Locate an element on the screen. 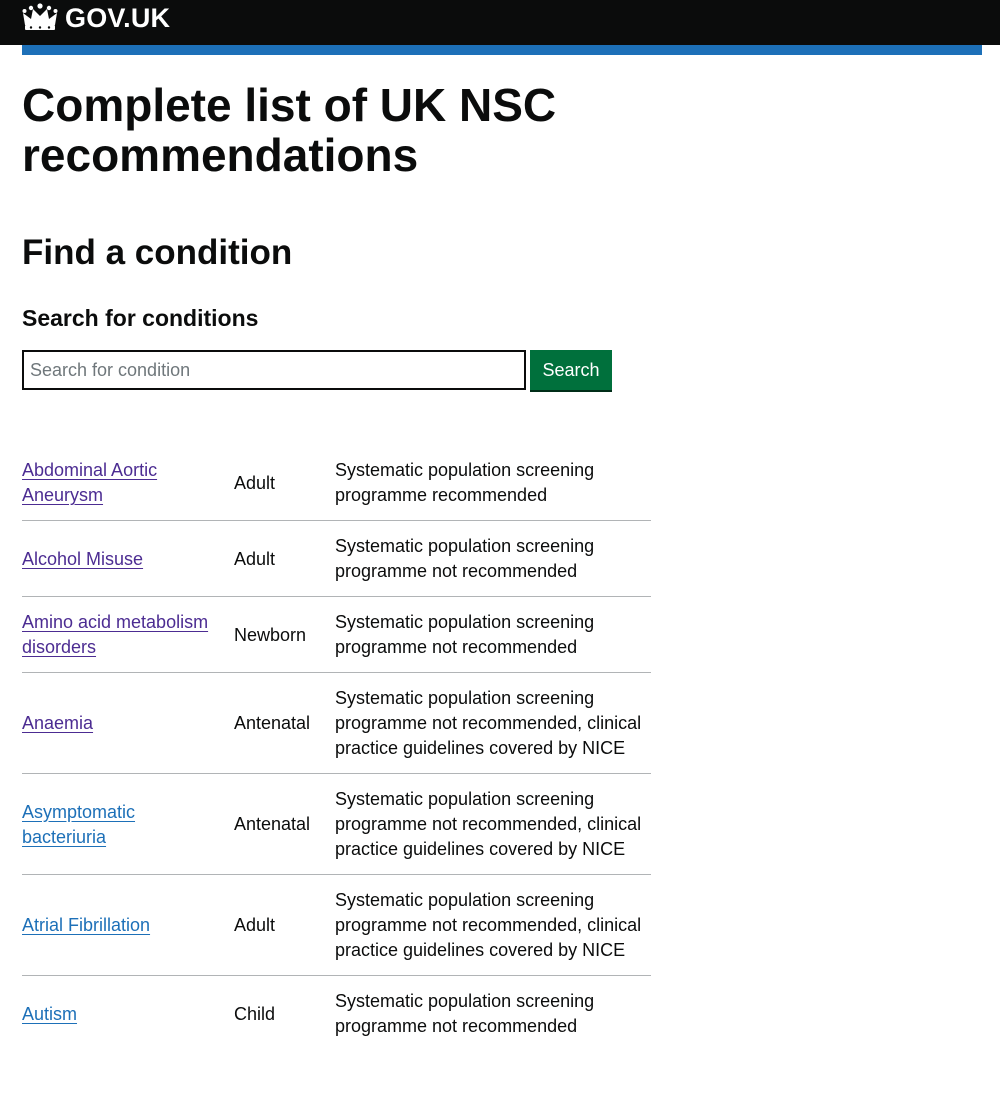  condition-link: Anaemia is located at coordinates (57, 723).